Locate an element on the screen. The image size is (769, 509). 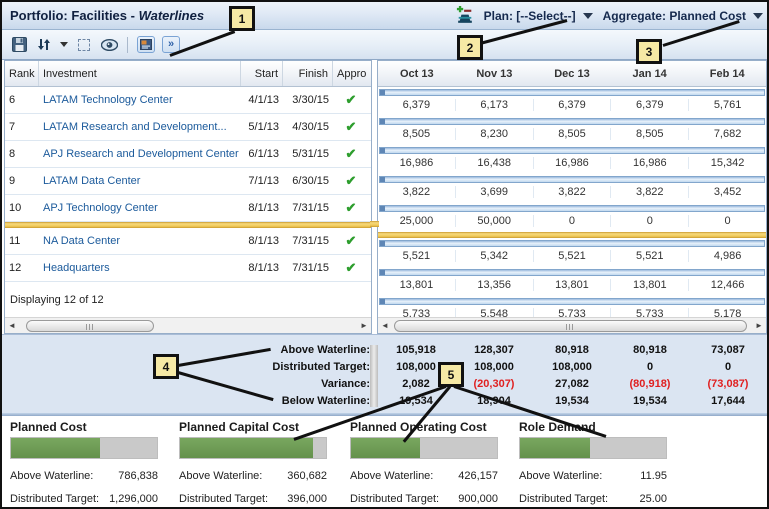
save-icon is located at coordinates (19, 45).